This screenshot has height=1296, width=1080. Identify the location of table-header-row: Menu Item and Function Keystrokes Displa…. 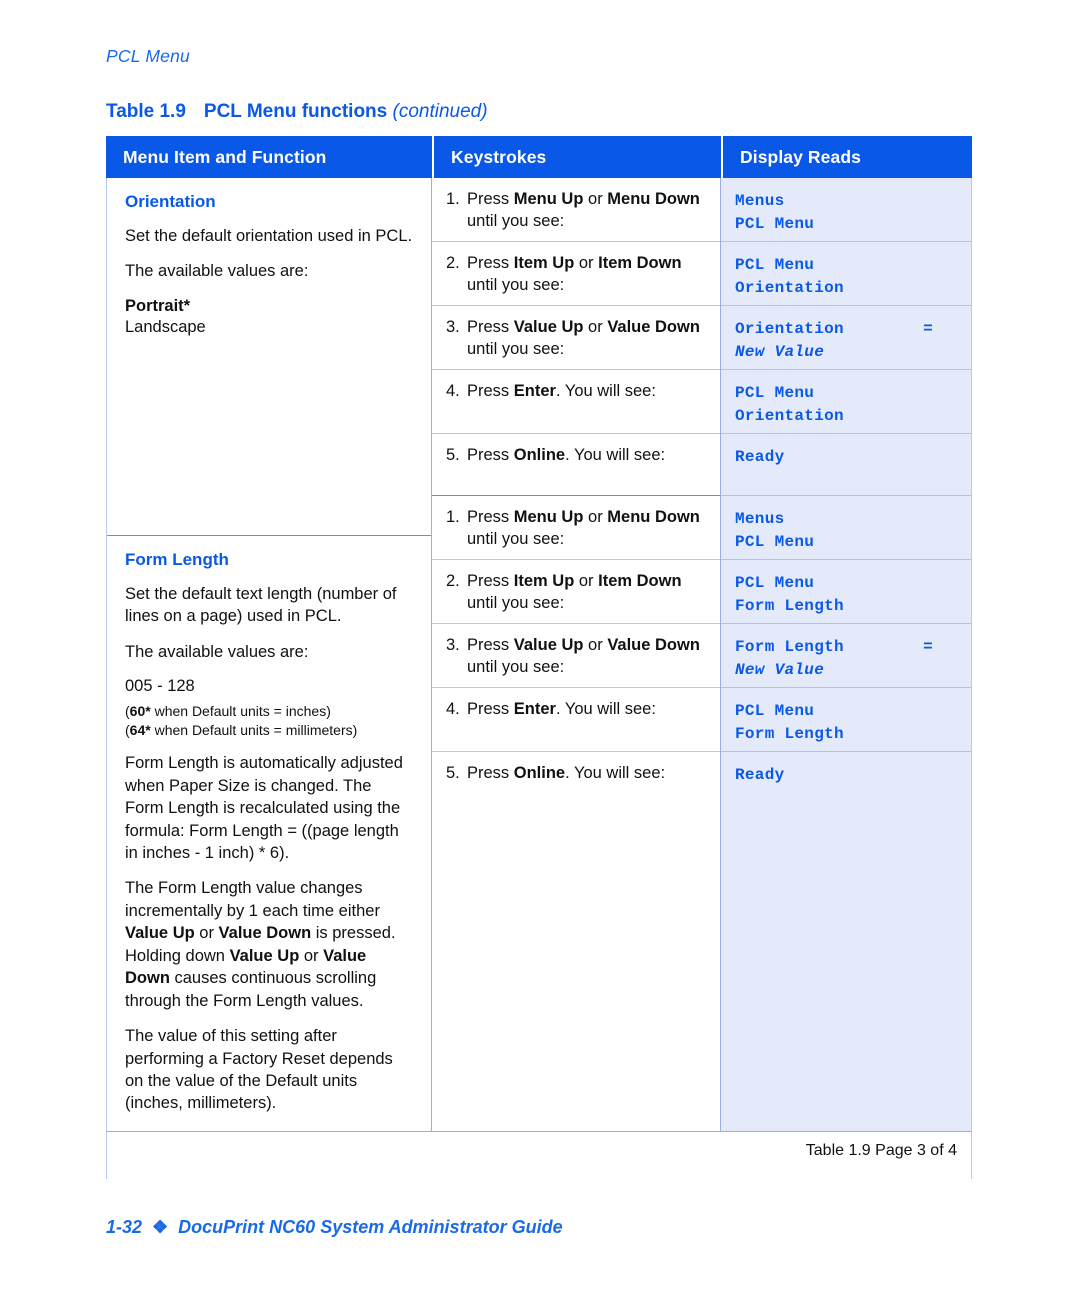
(539, 157).